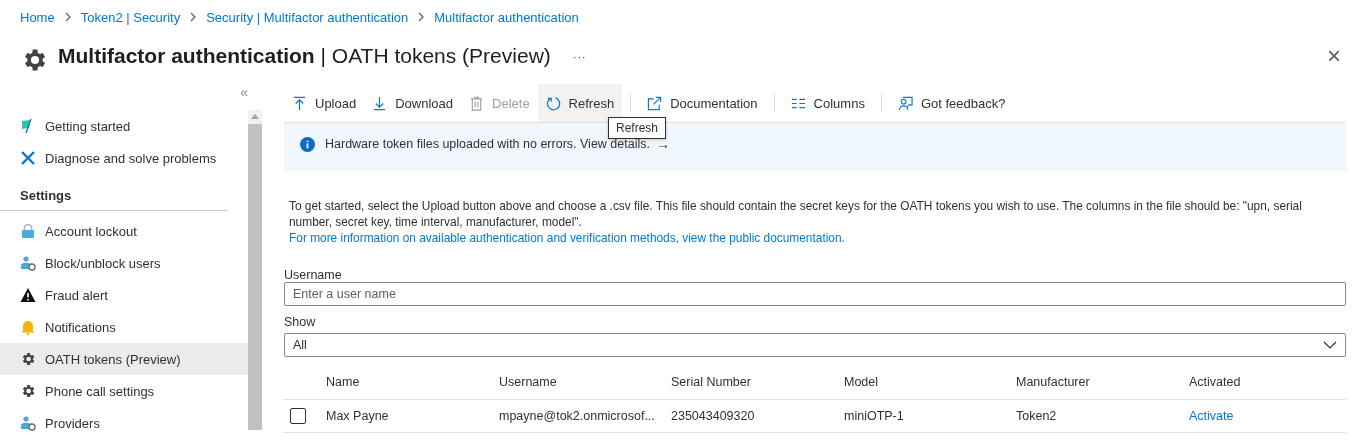 Image resolution: width=1363 pixels, height=441 pixels. I want to click on download-icon, so click(380, 103).